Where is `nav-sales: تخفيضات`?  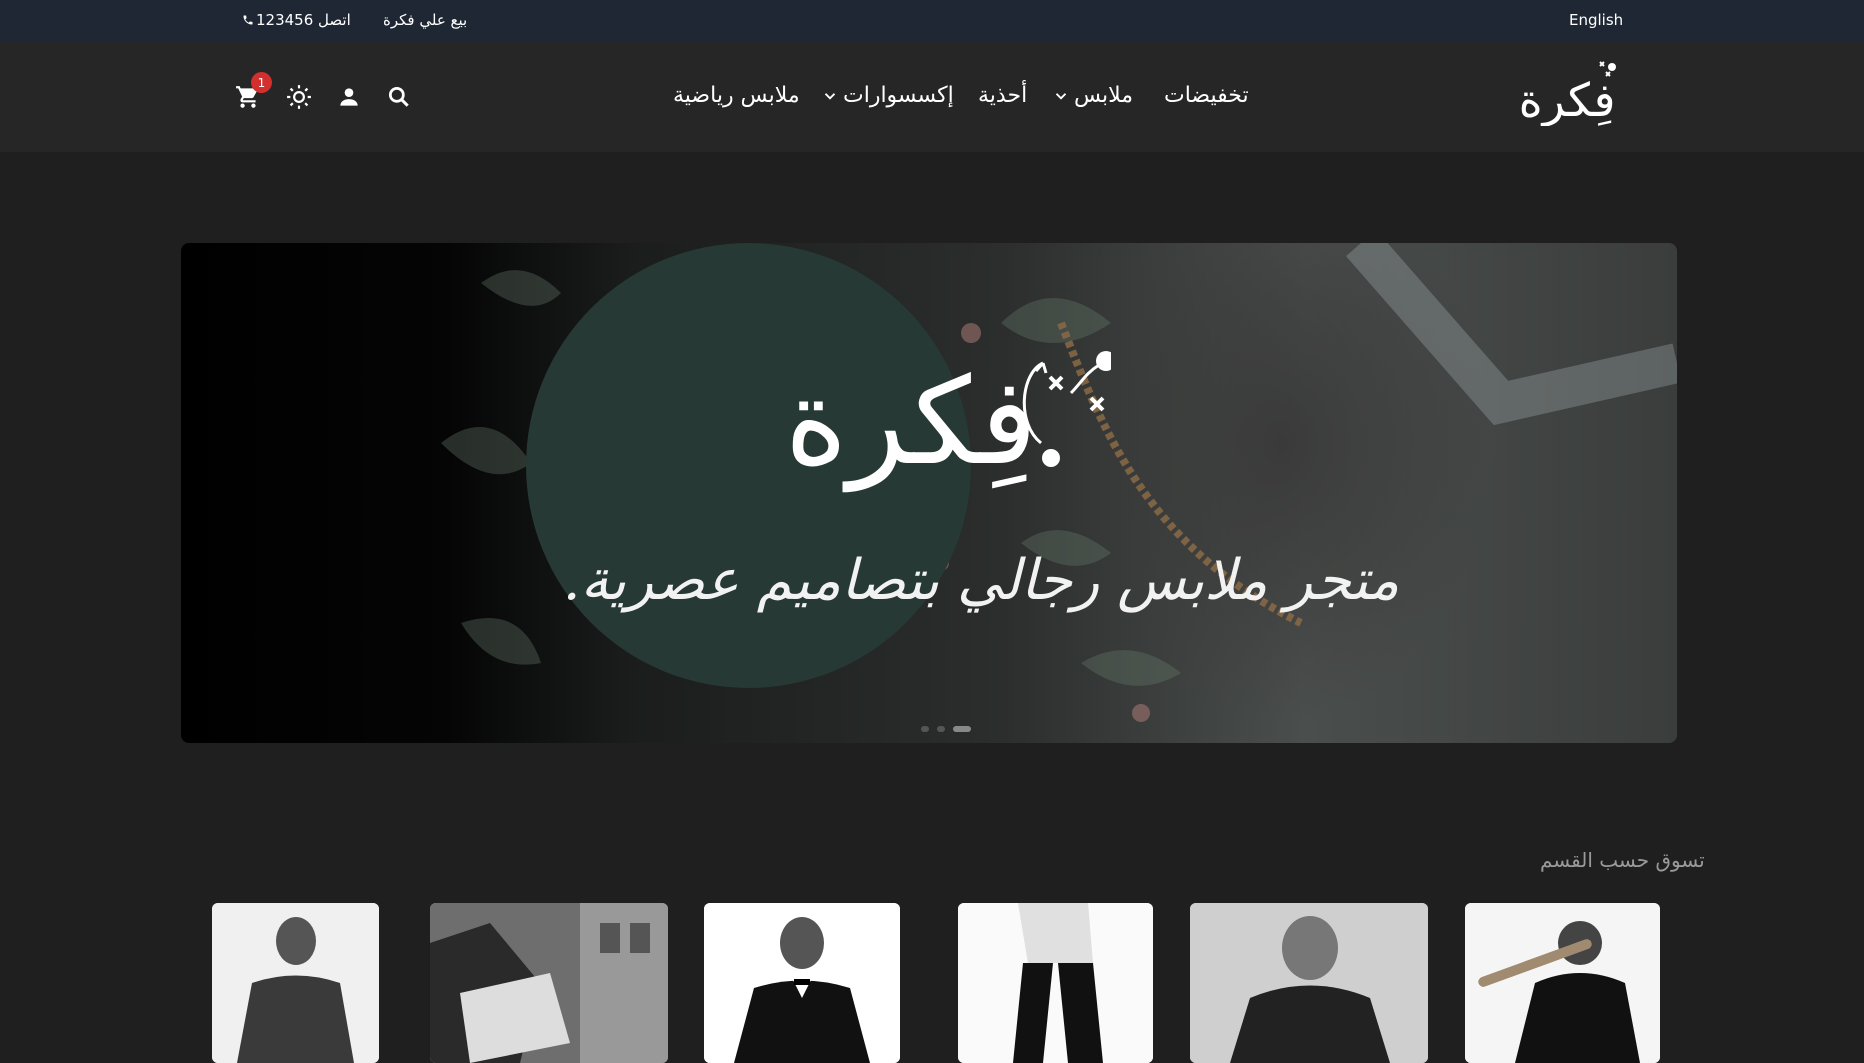 nav-sales: تخفيضات is located at coordinates (1206, 95).